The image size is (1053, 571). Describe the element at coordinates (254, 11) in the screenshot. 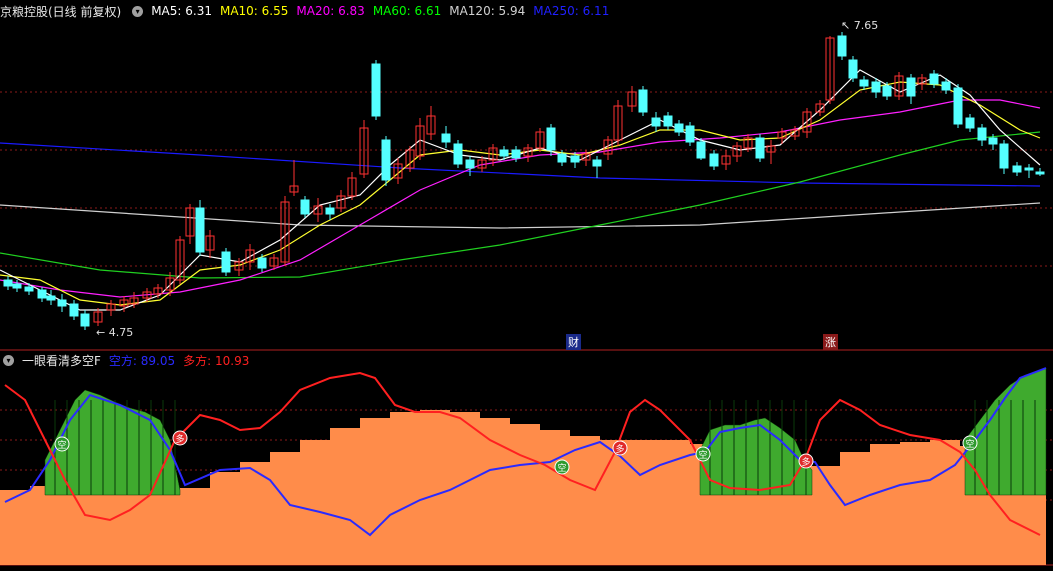

I see `ma10-label: MA10: 6.55` at that location.